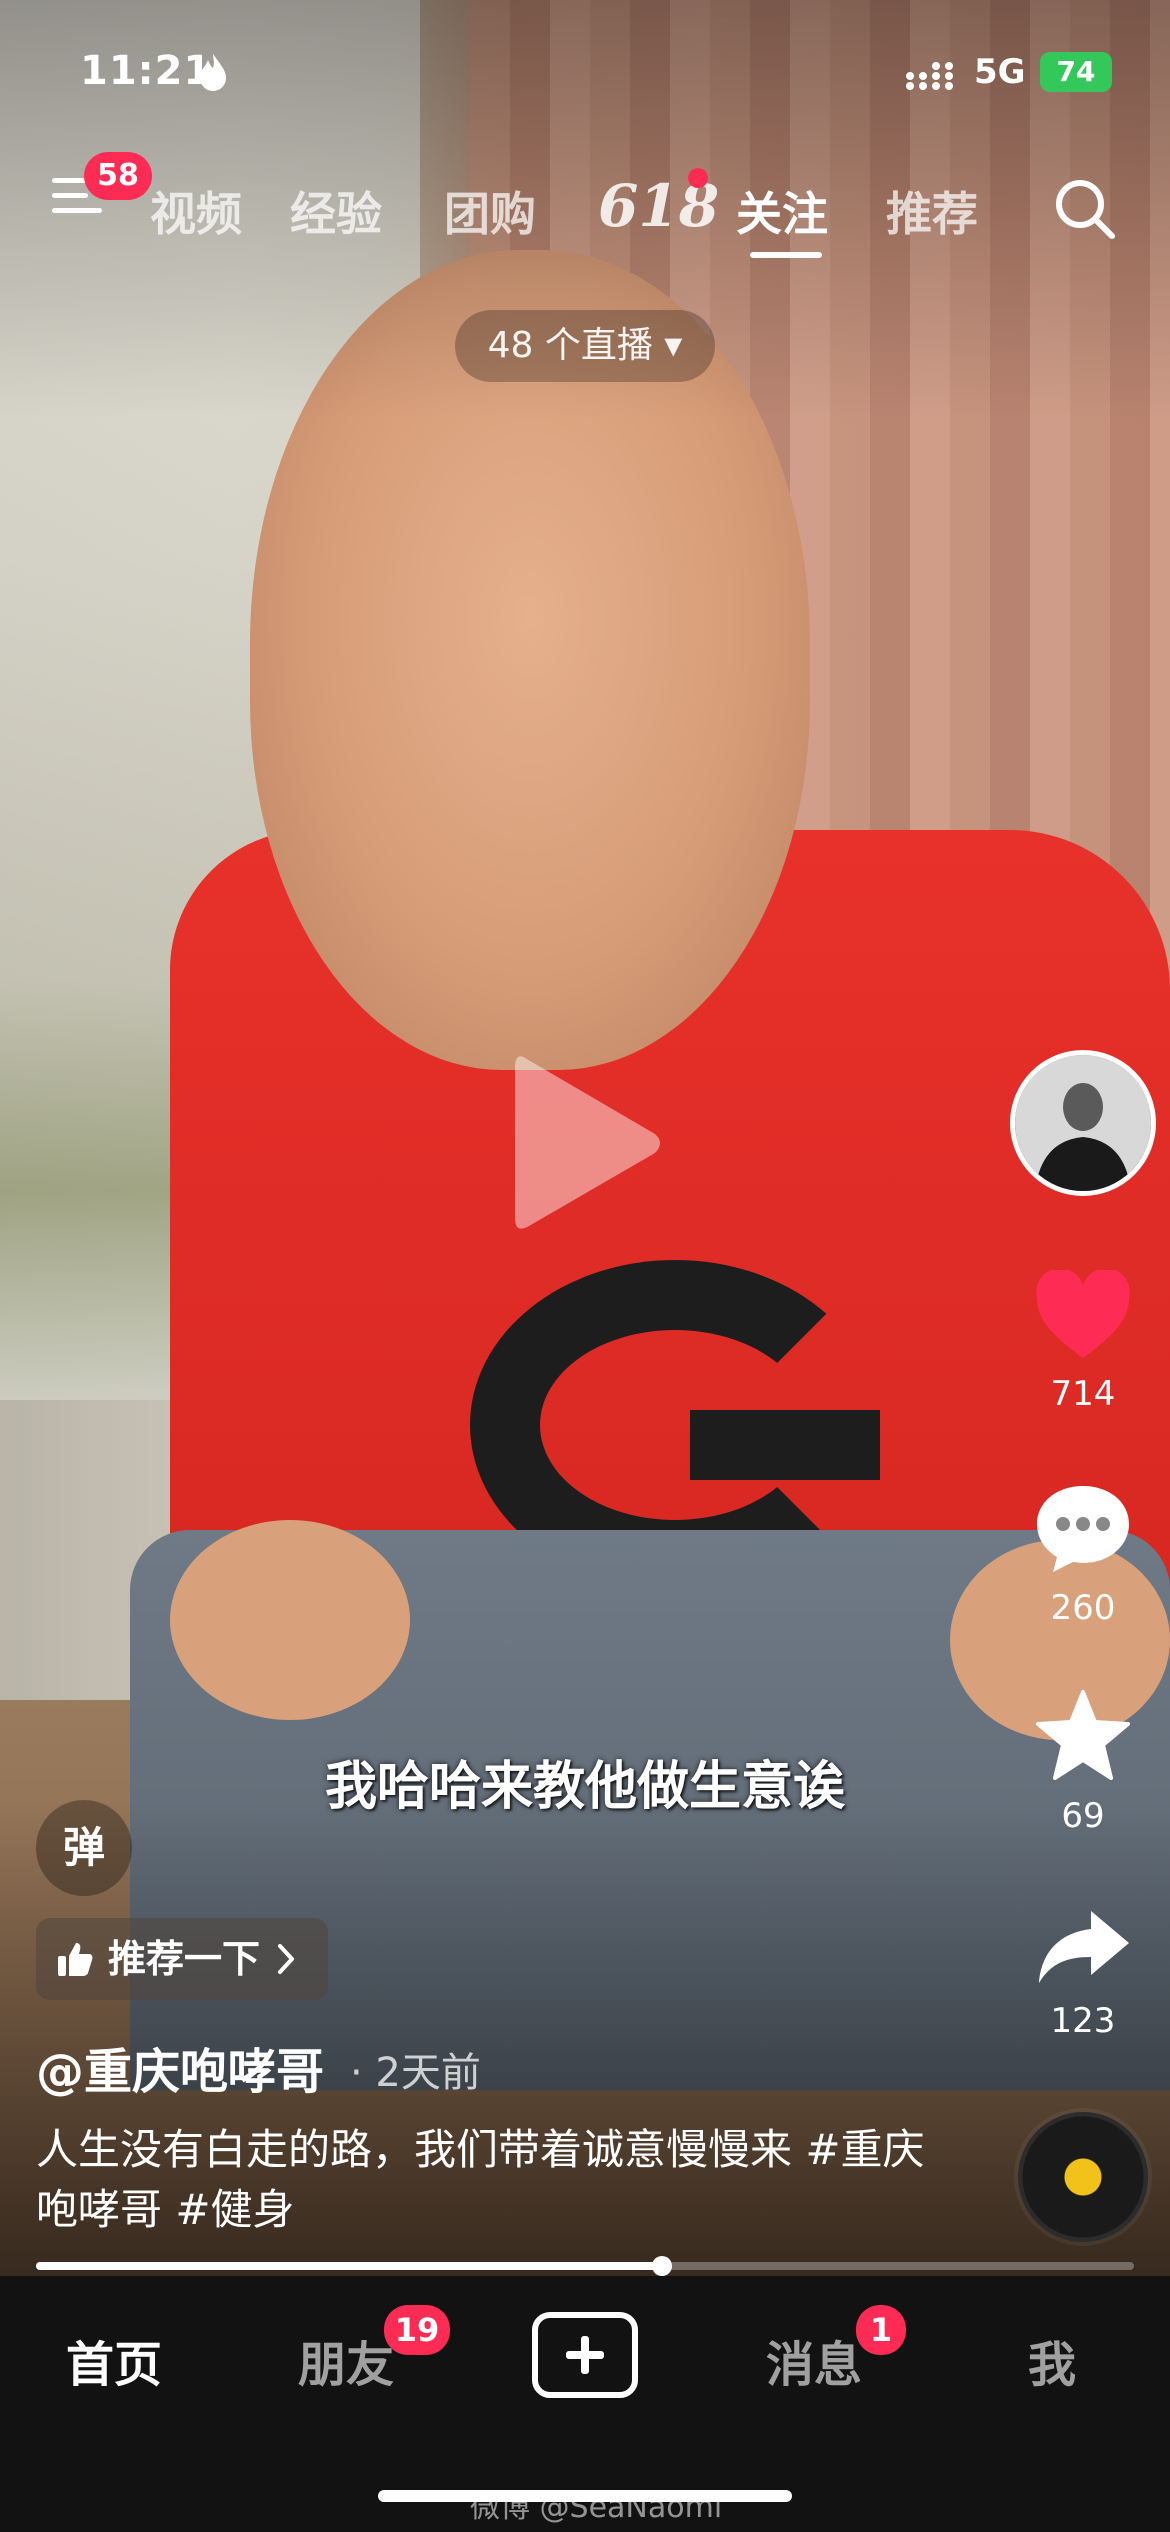 This screenshot has width=1170, height=2532. I want to click on tab-recommend: 推荐, so click(932, 211).